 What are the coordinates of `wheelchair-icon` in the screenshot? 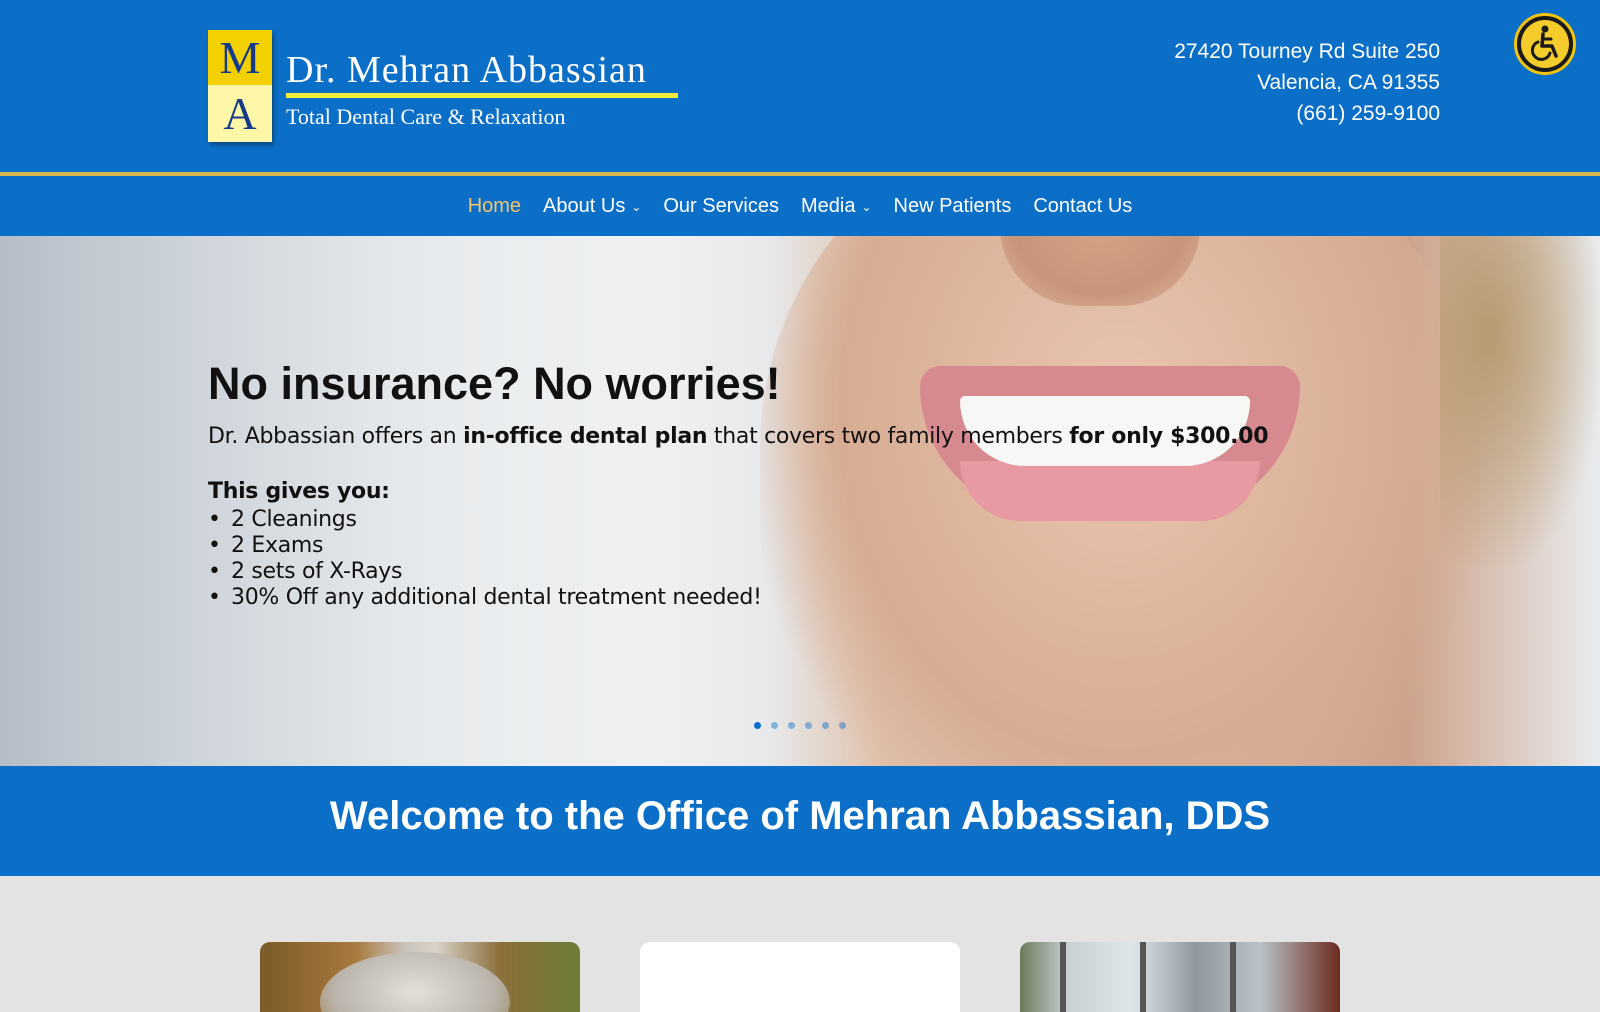 It's located at (1544, 43).